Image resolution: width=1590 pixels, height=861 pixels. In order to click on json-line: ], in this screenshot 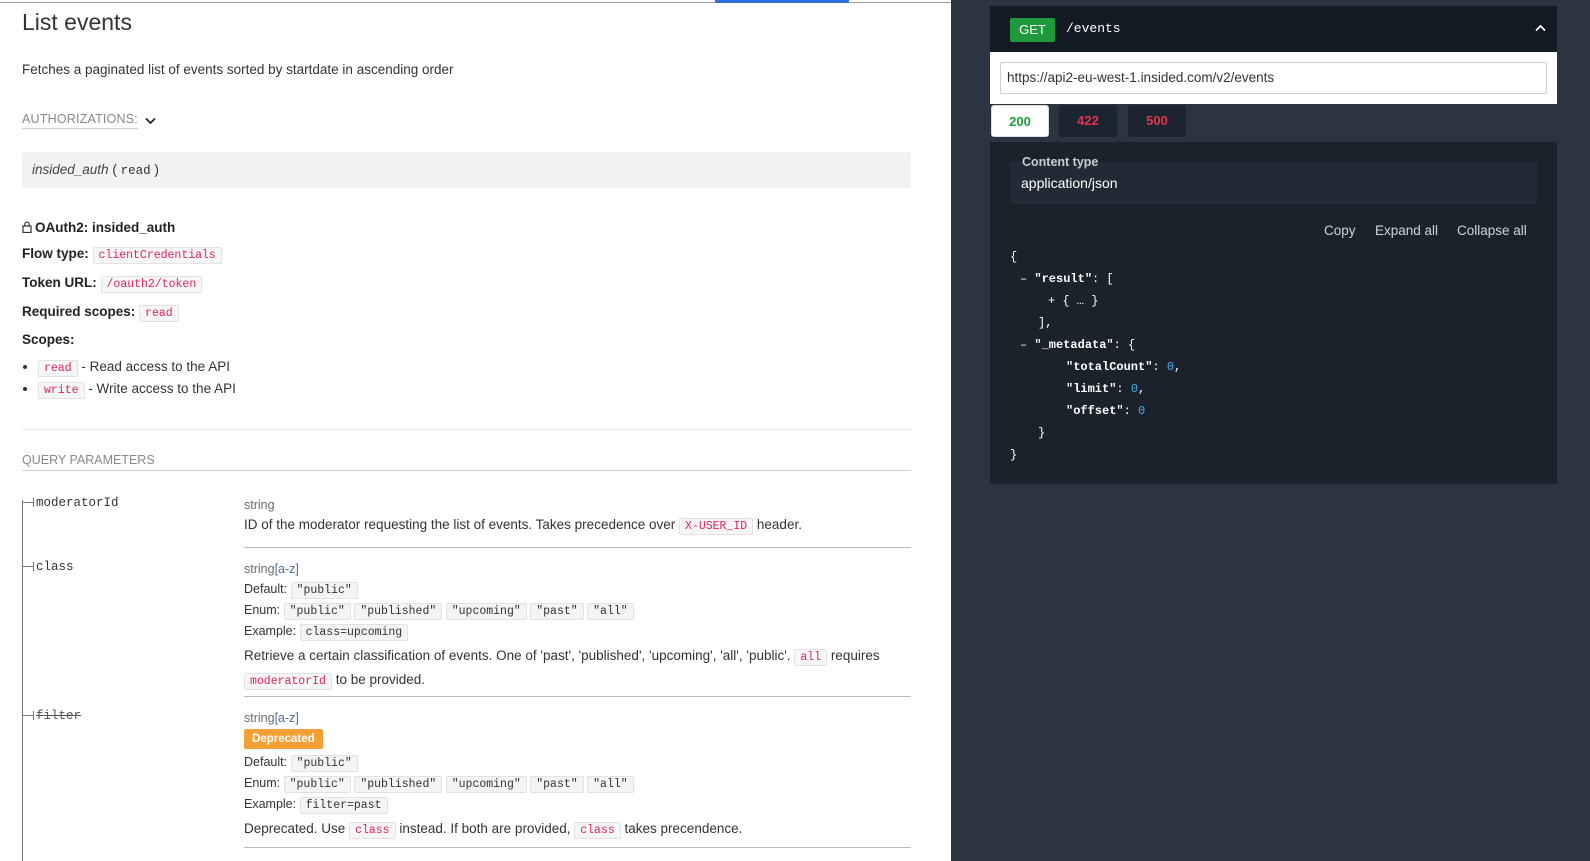, I will do `click(1045, 323)`.